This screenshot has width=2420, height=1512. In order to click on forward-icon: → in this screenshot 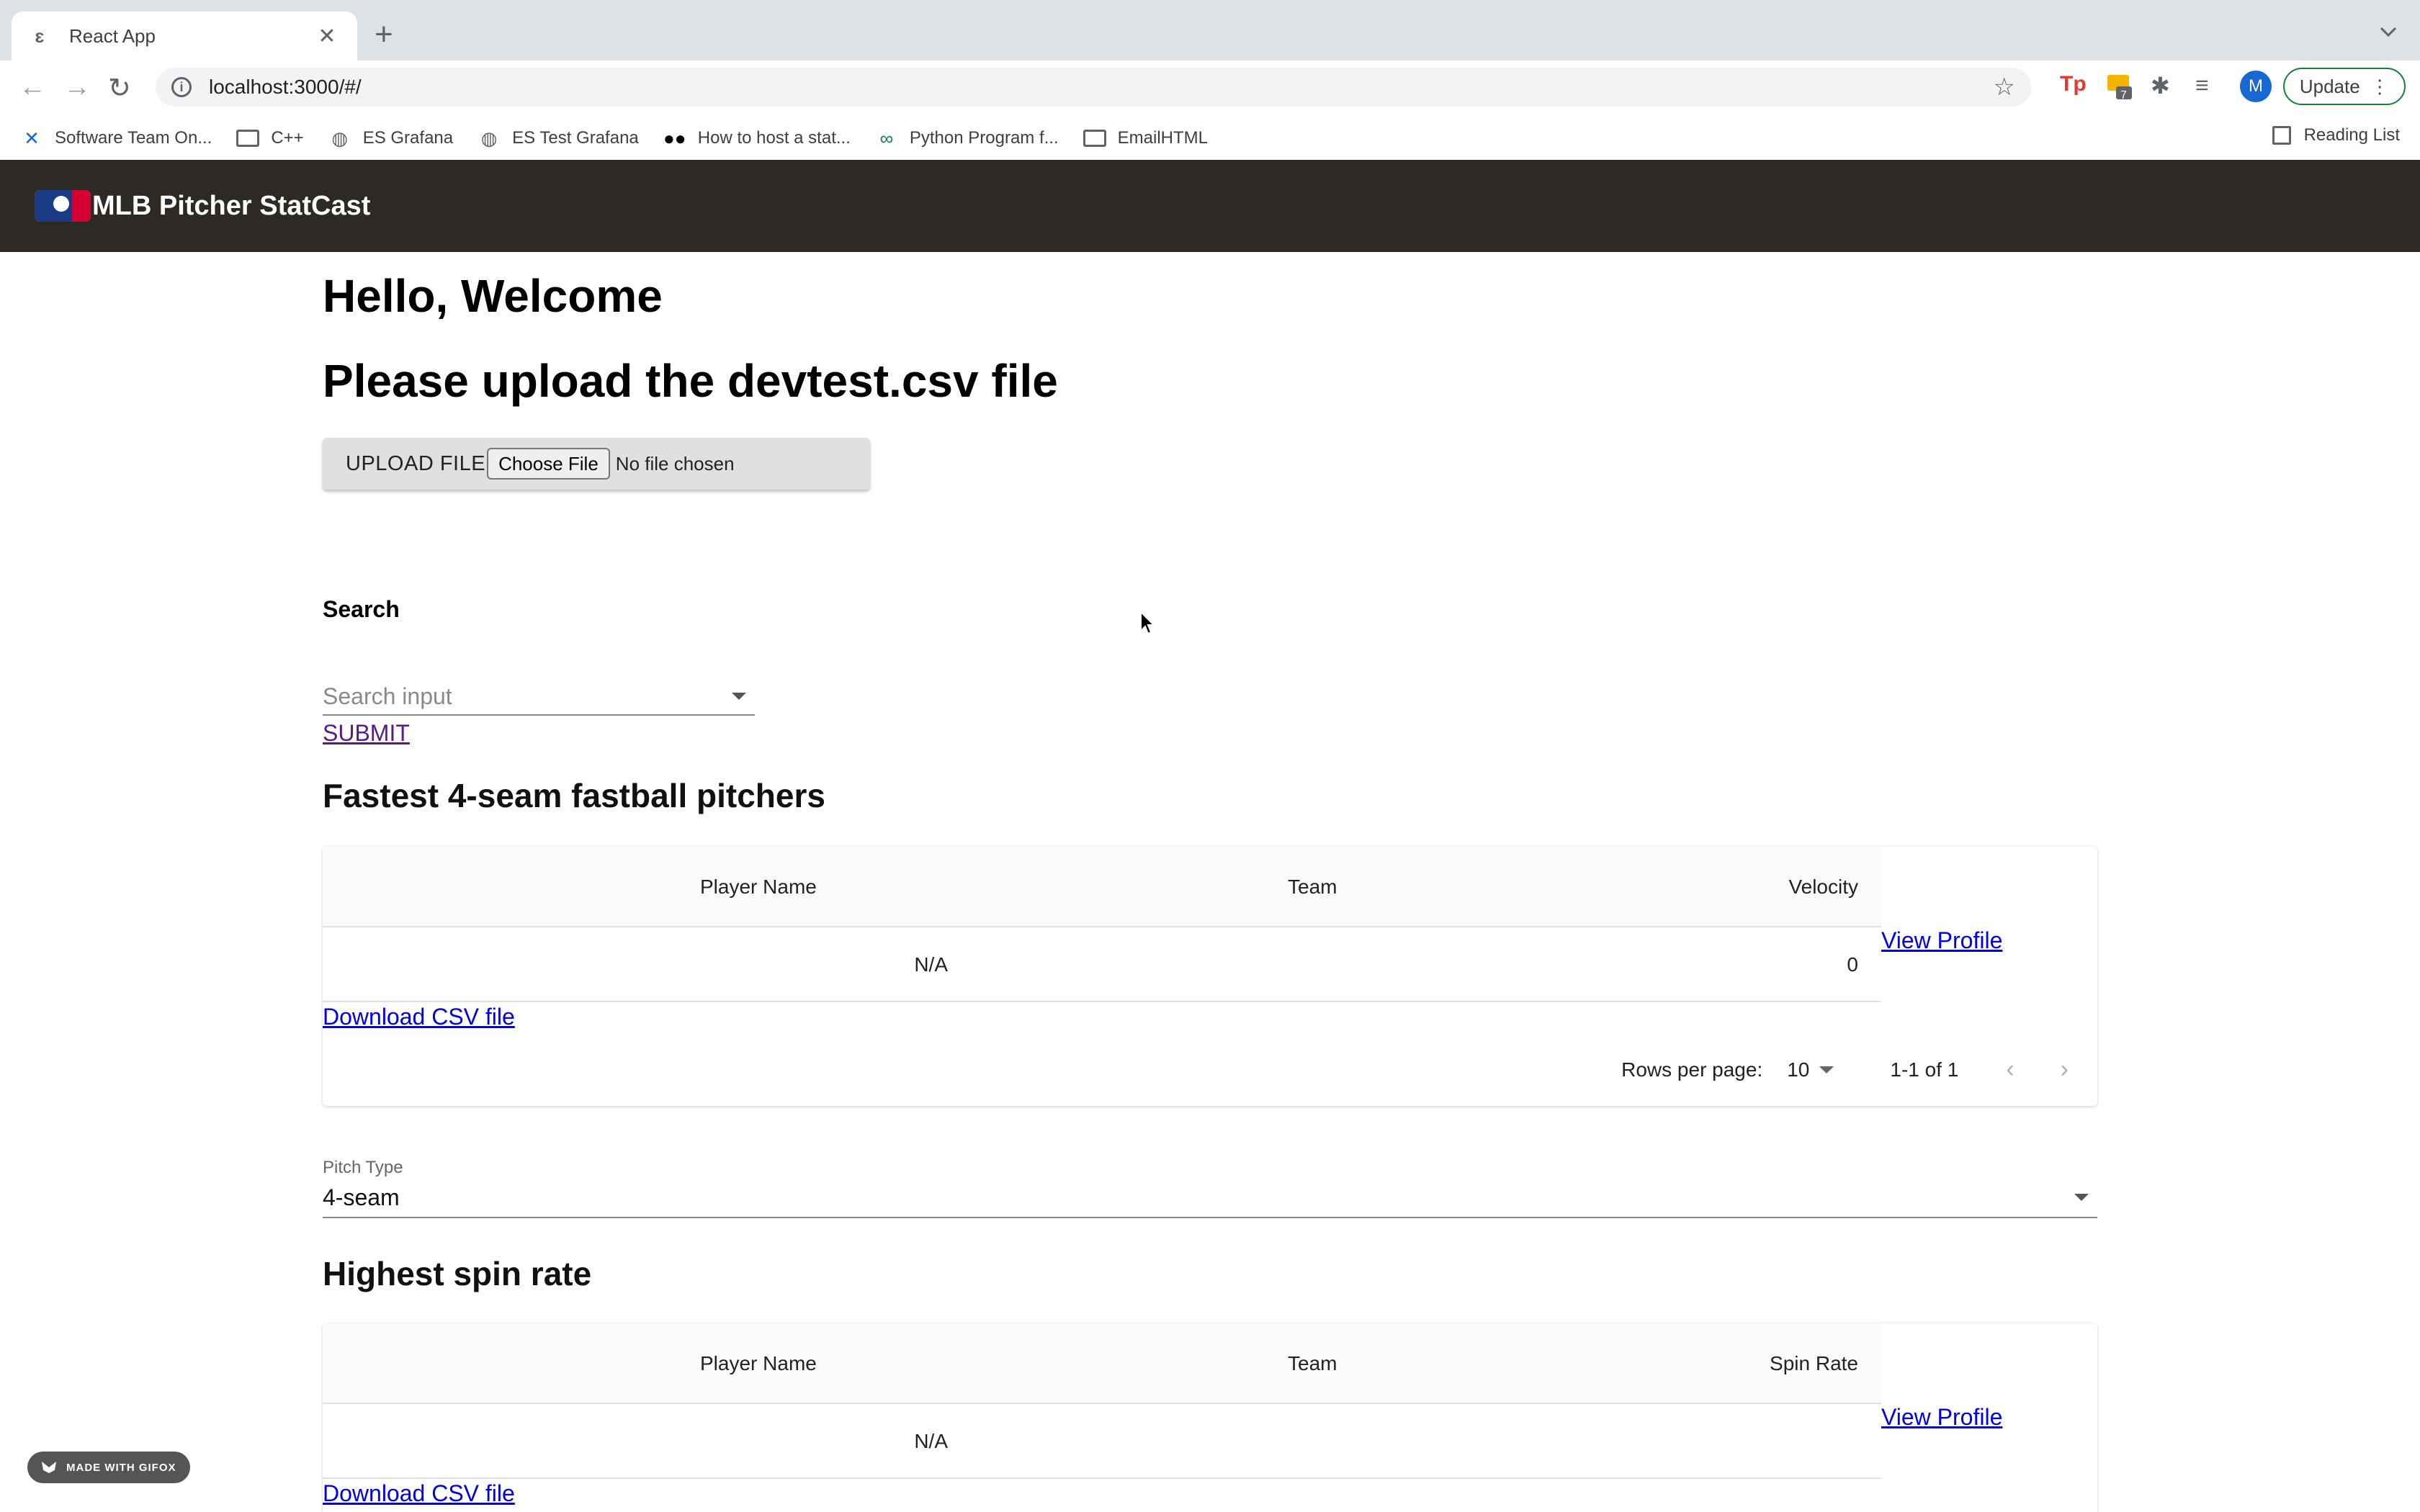, I will do `click(77, 87)`.